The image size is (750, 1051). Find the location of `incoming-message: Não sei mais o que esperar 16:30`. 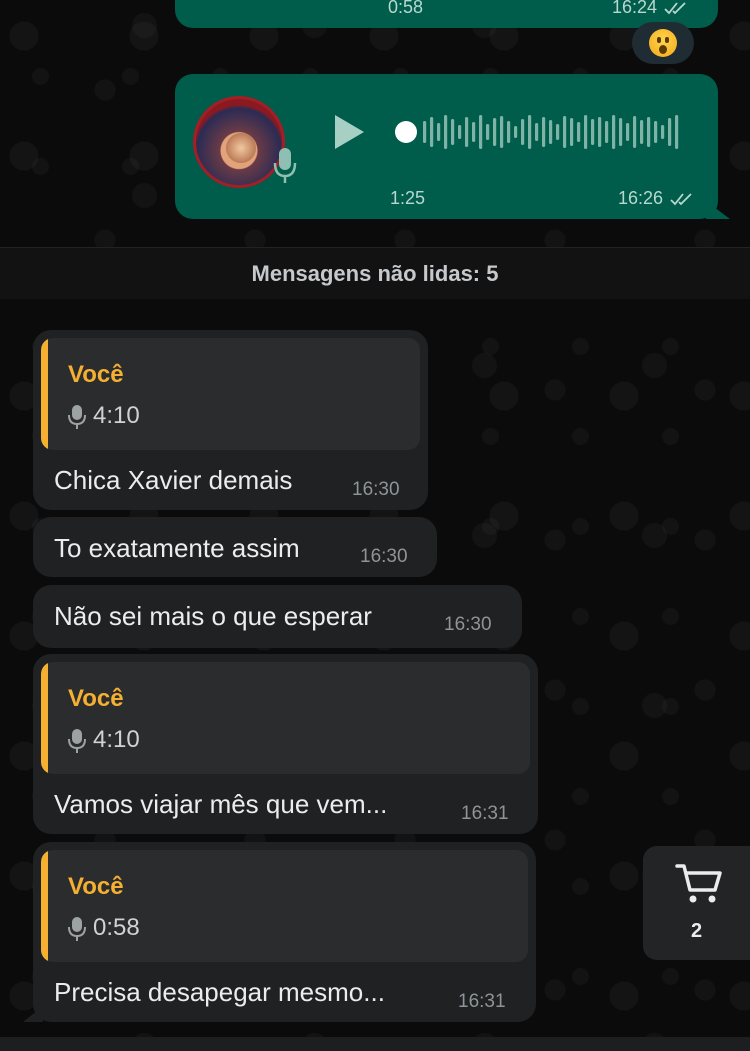

incoming-message: Não sei mais o que esperar 16:30 is located at coordinates (277, 616).